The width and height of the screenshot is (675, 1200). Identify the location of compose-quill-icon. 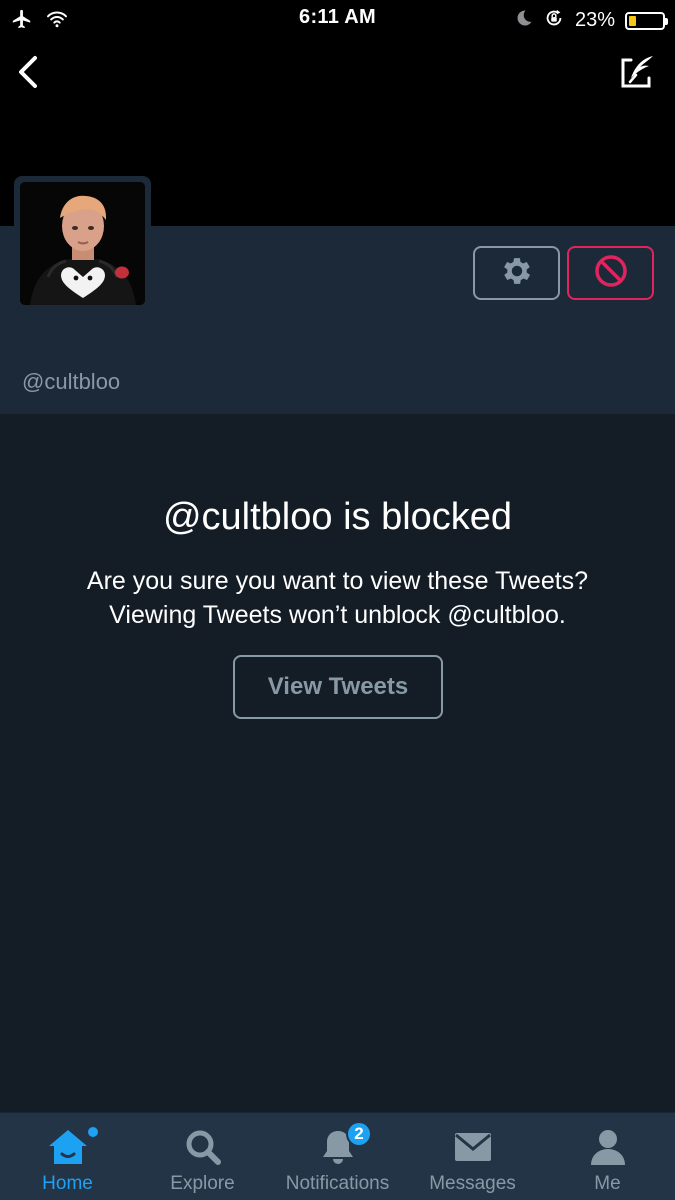
(637, 74).